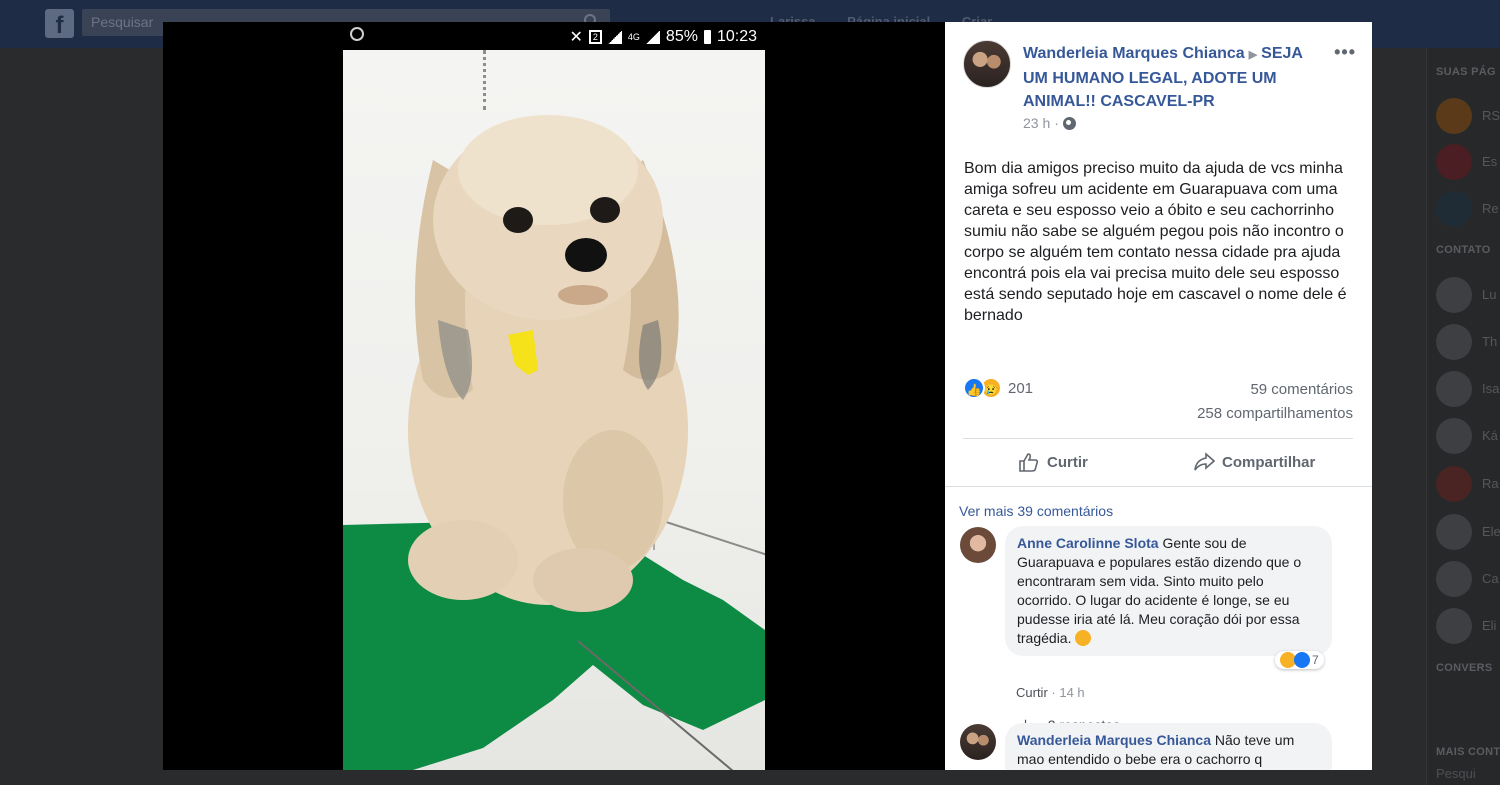 This screenshot has width=1500, height=785. What do you see at coordinates (576, 37) in the screenshot?
I see `mute-icon: ✕` at bounding box center [576, 37].